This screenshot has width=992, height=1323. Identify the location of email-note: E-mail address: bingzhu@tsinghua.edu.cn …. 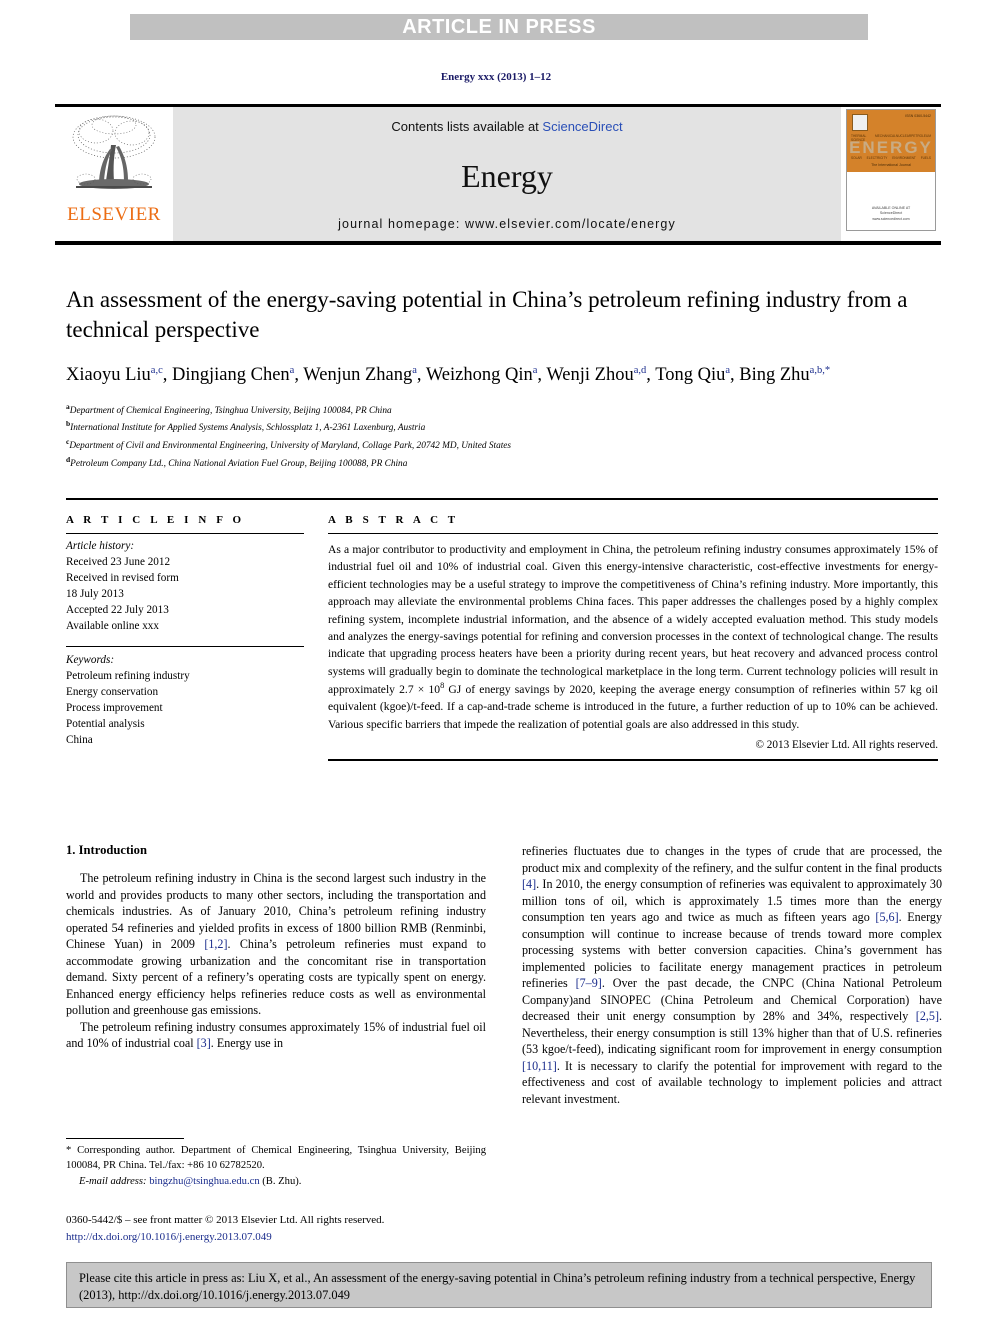
(276, 1182).